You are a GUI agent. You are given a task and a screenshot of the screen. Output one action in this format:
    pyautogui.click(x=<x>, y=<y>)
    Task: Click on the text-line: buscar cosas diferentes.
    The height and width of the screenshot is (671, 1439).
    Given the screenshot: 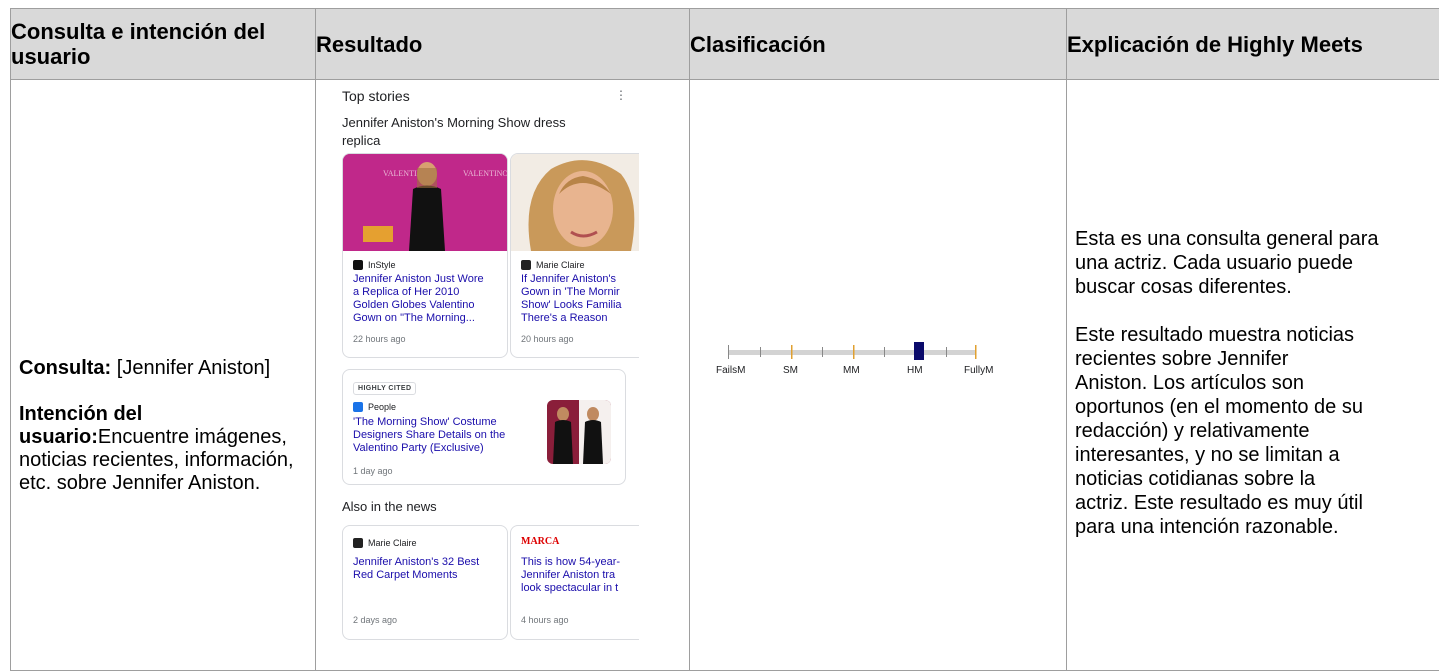 What is the action you would take?
    pyautogui.click(x=1183, y=287)
    